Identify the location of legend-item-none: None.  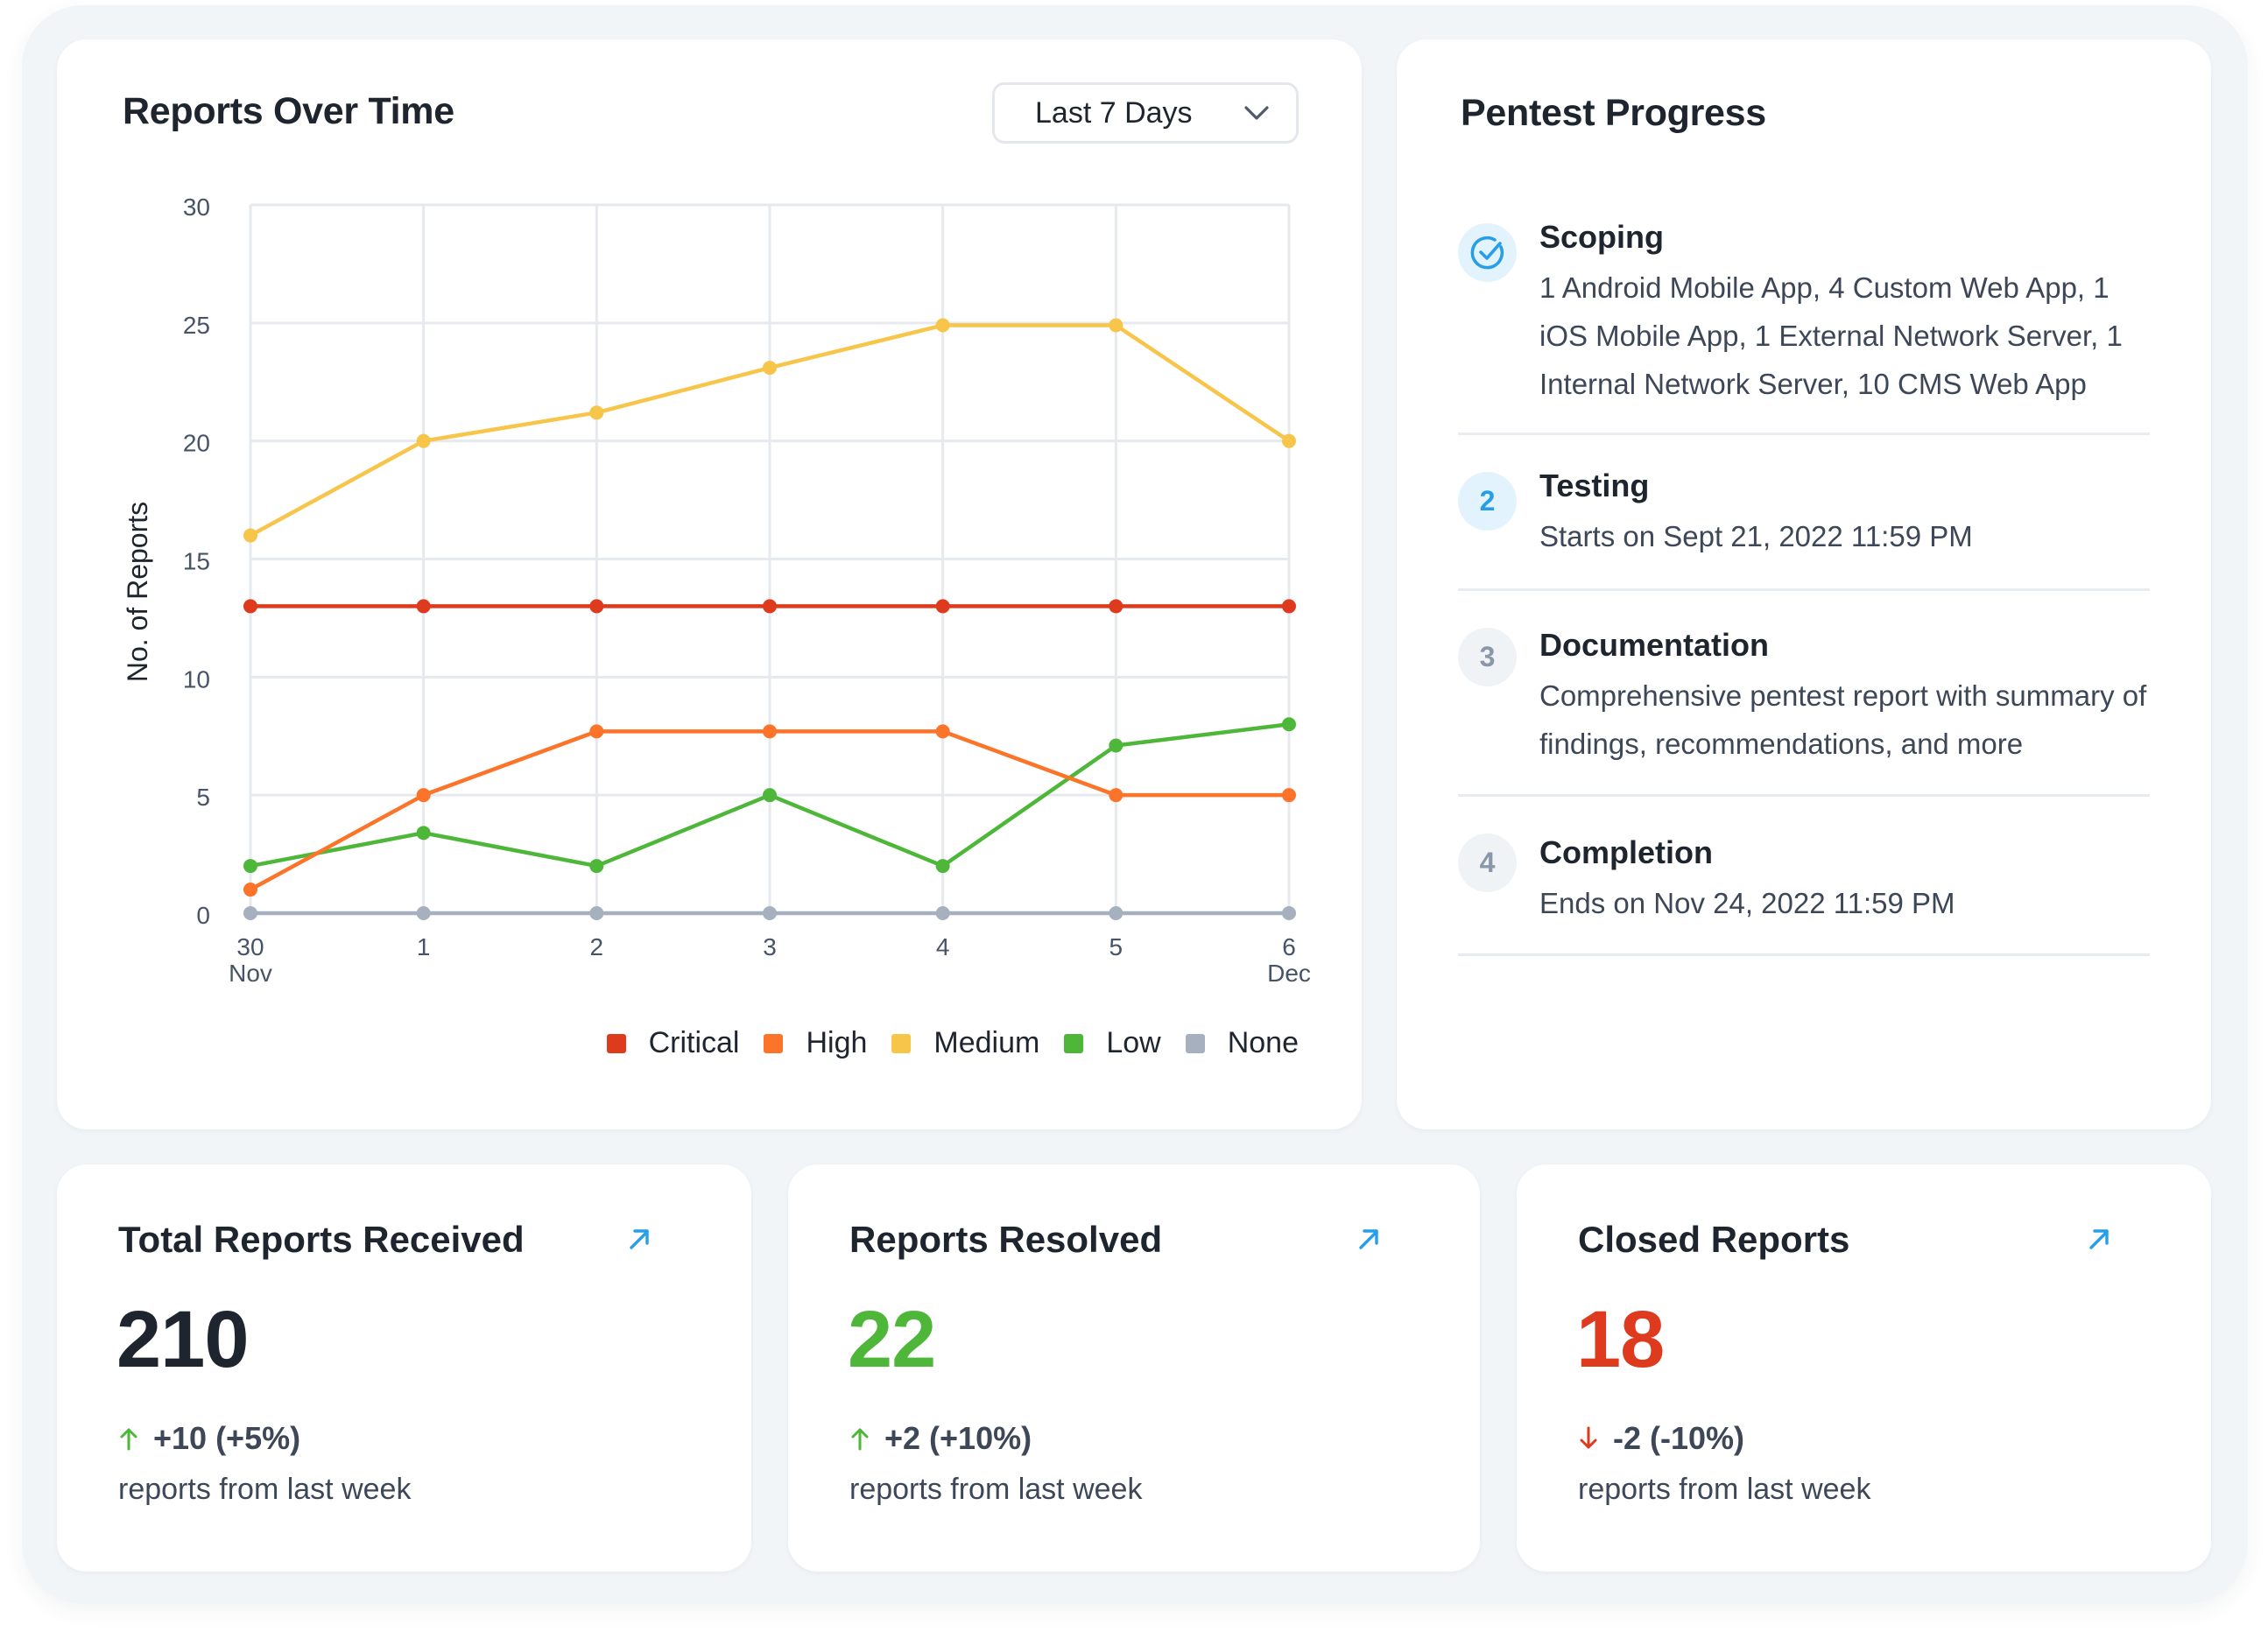
(1242, 1043).